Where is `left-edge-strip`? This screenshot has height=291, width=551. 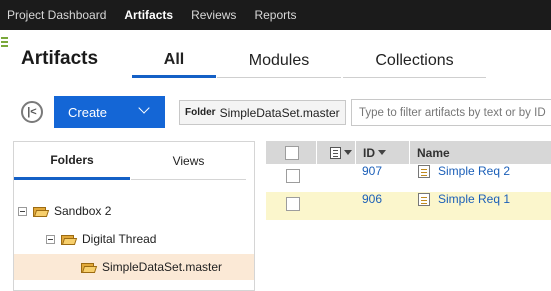
left-edge-strip is located at coordinates (5, 156).